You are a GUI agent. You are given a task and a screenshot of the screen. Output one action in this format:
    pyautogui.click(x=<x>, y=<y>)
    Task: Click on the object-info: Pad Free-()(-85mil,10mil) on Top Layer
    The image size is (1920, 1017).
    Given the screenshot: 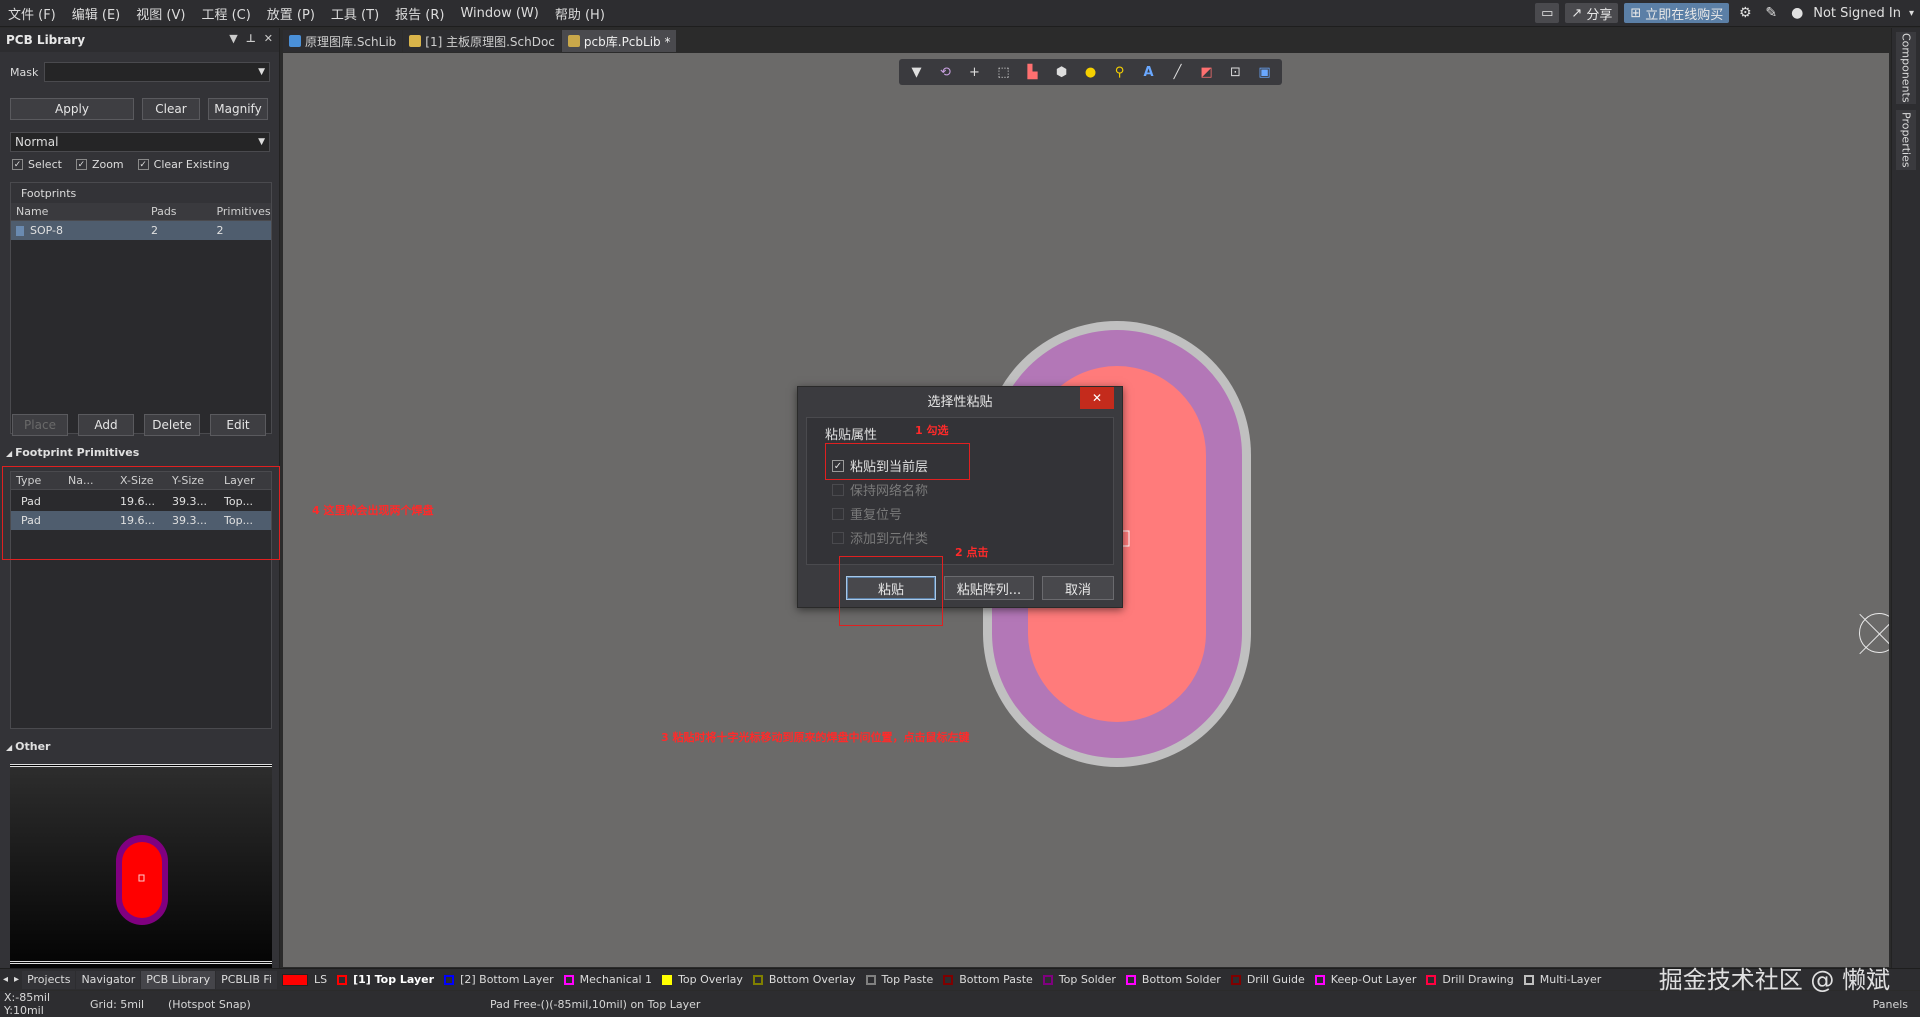 What is the action you would take?
    pyautogui.click(x=595, y=1004)
    